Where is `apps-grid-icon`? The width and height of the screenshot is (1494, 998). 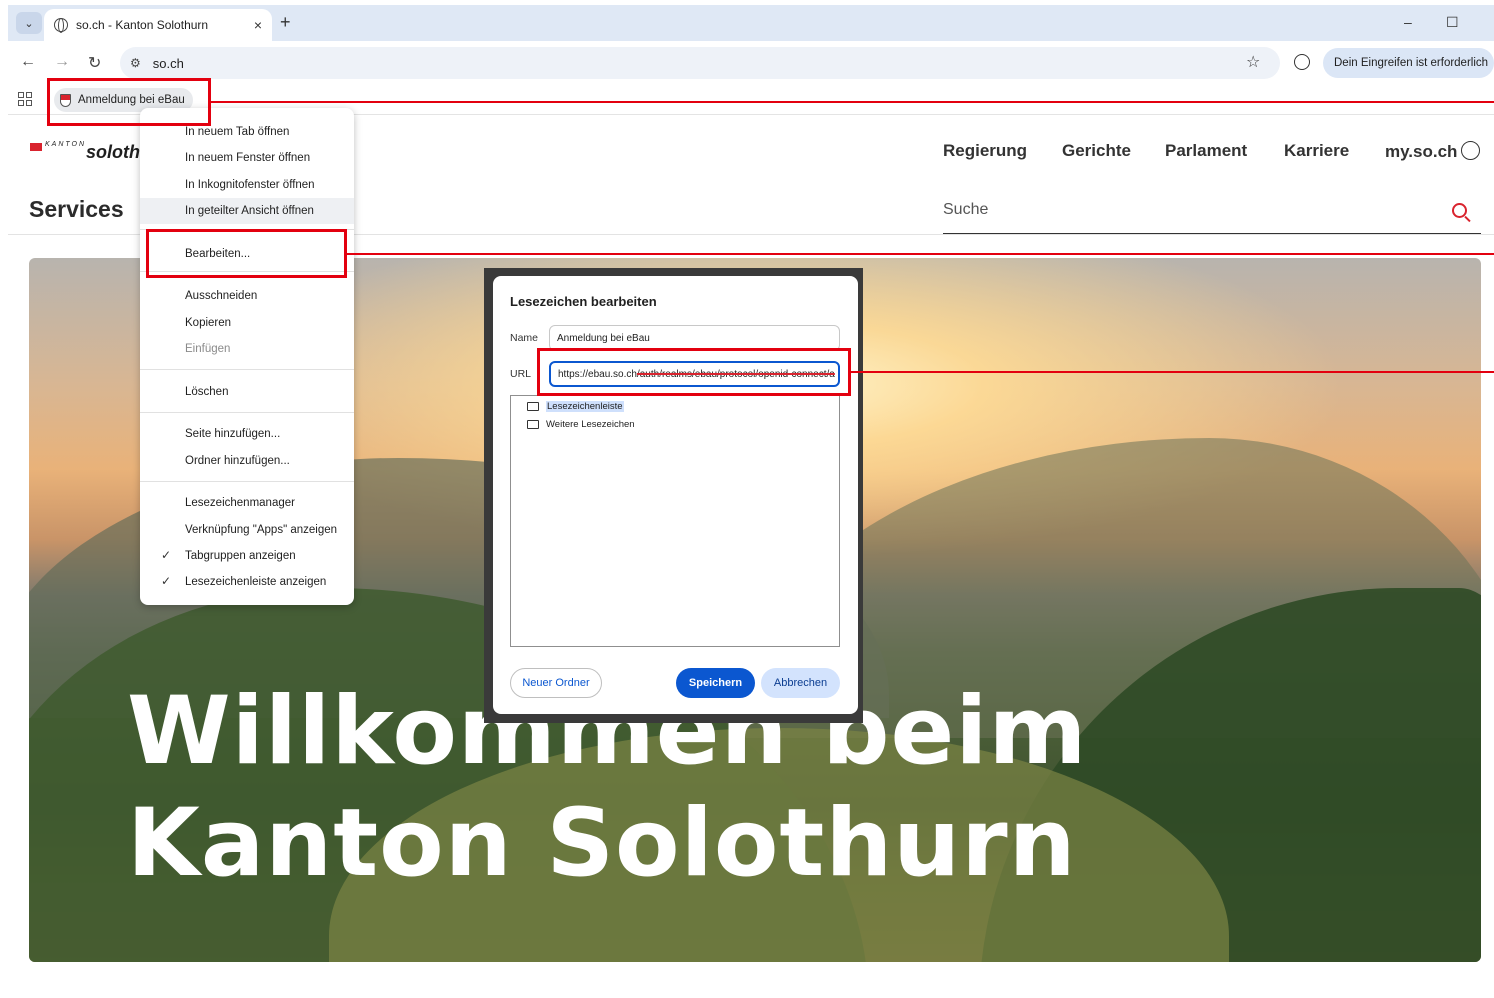 apps-grid-icon is located at coordinates (25, 99).